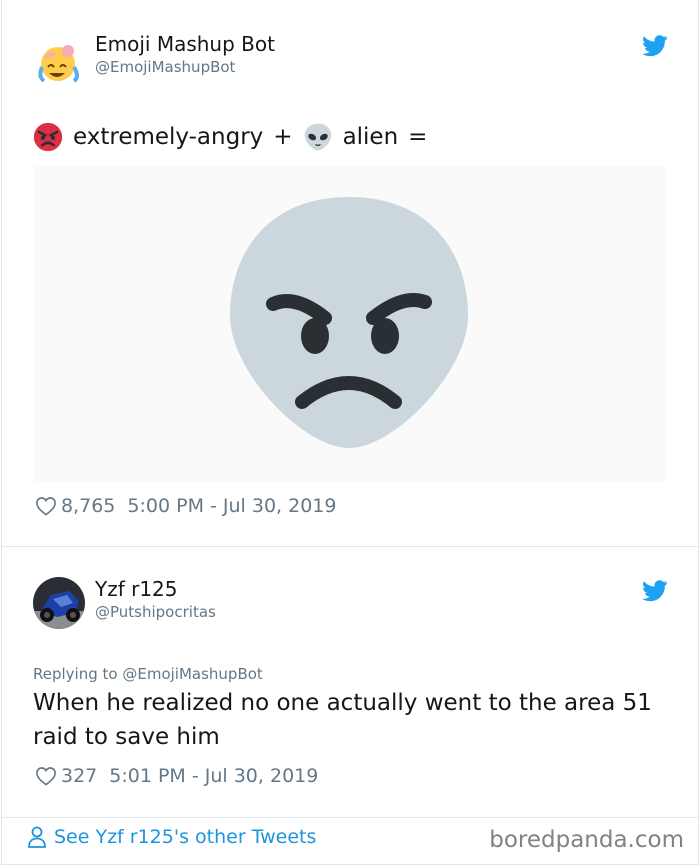 The image size is (700, 865). Describe the element at coordinates (213, 776) in the screenshot. I see `reply-timestamp: 5:01 PM - Jul 30, 2019` at that location.